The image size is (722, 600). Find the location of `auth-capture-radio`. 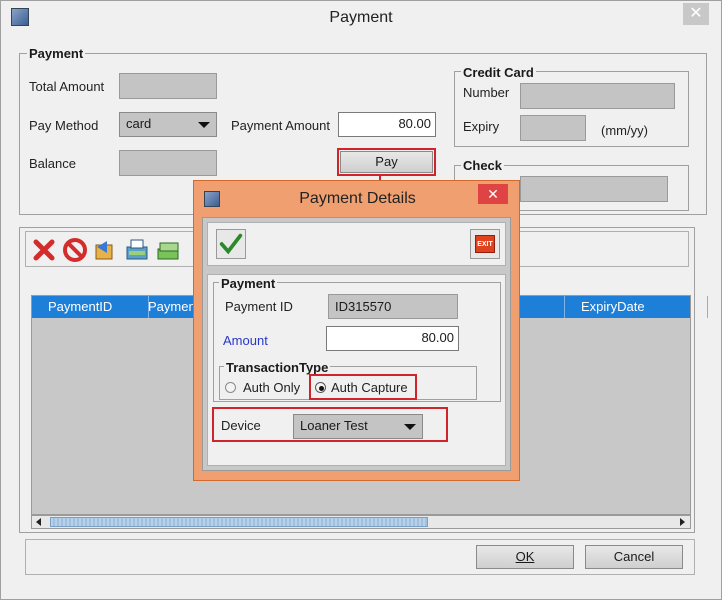

auth-capture-radio is located at coordinates (320, 387).